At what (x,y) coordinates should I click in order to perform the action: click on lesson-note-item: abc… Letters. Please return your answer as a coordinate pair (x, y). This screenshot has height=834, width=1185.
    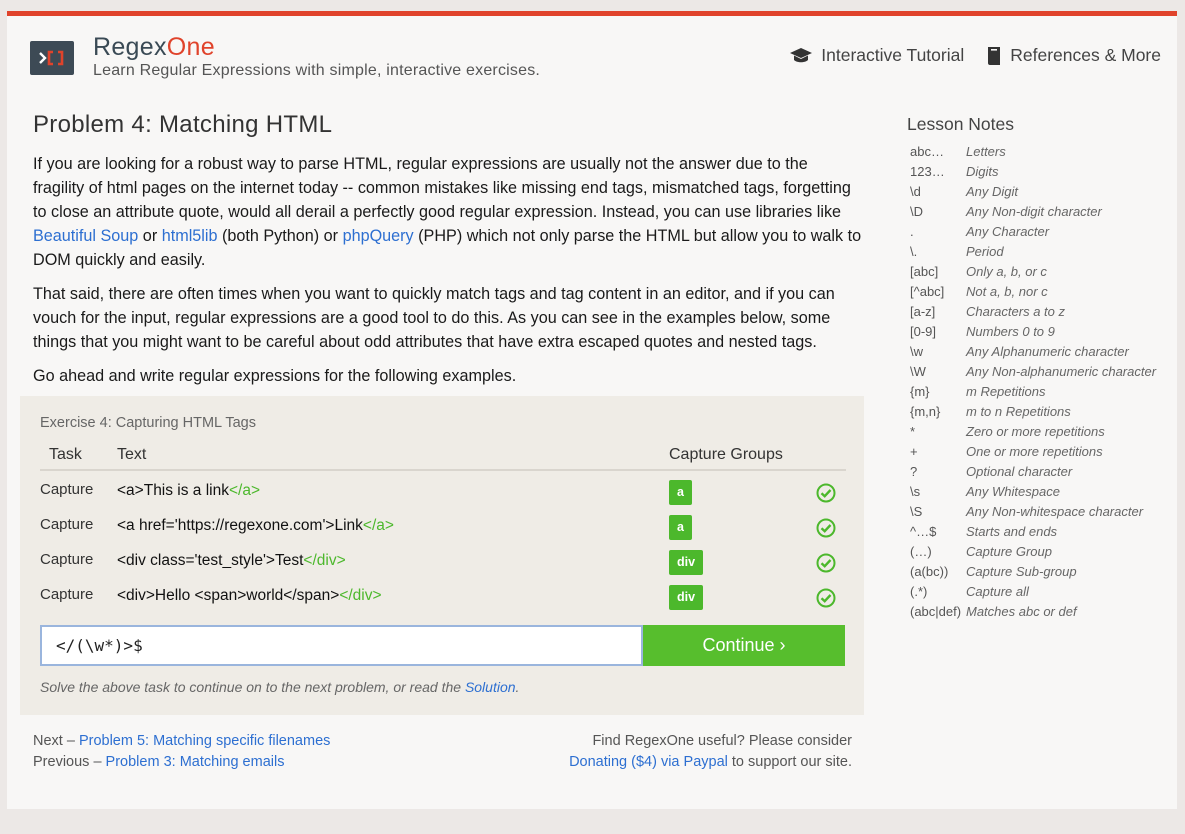
    Looking at the image, I should click on (1037, 154).